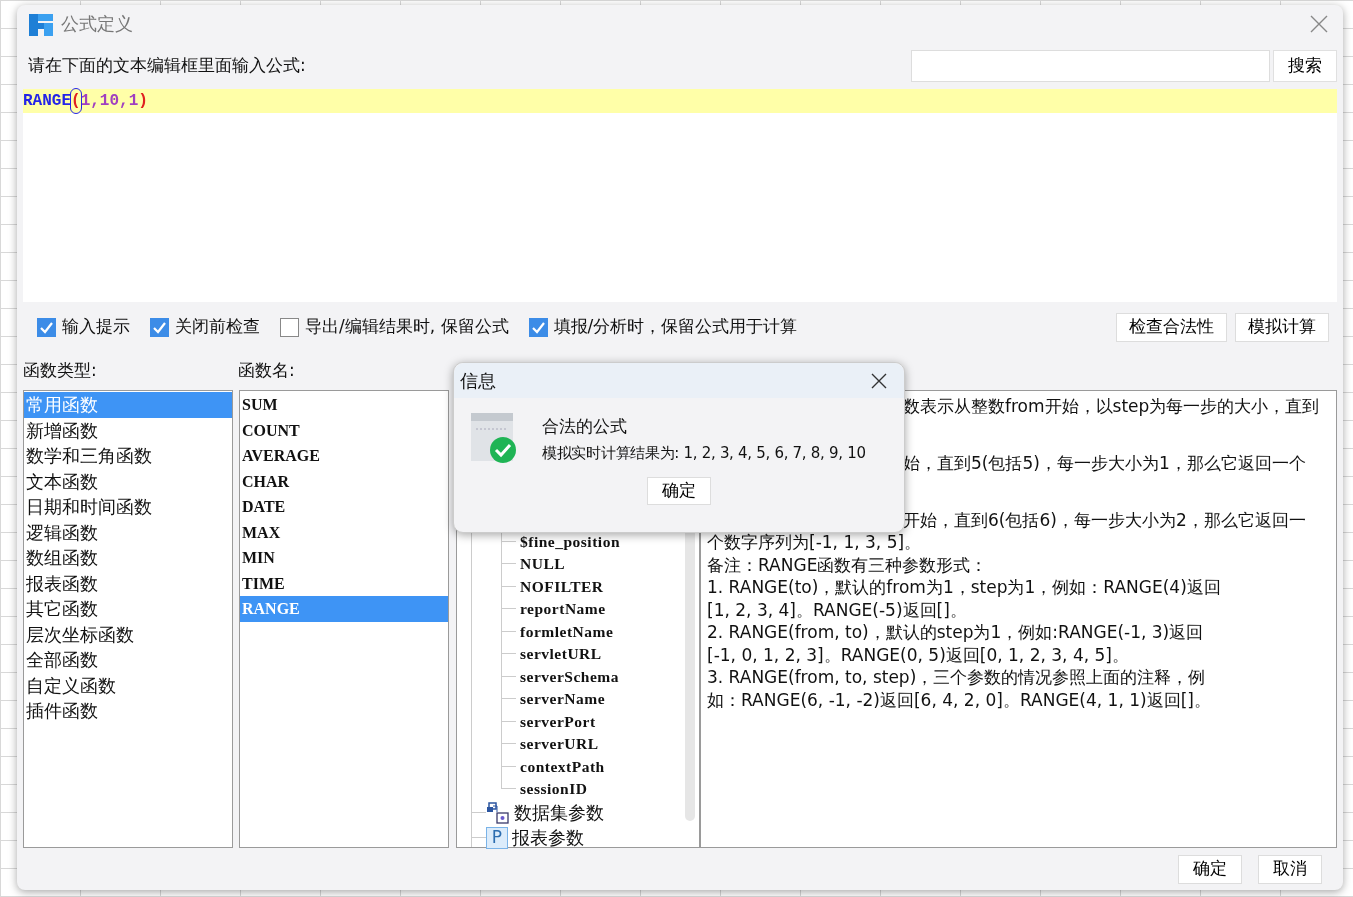 This screenshot has width=1353, height=897. Describe the element at coordinates (562, 766) in the screenshot. I see `tree-item: contextPath` at that location.